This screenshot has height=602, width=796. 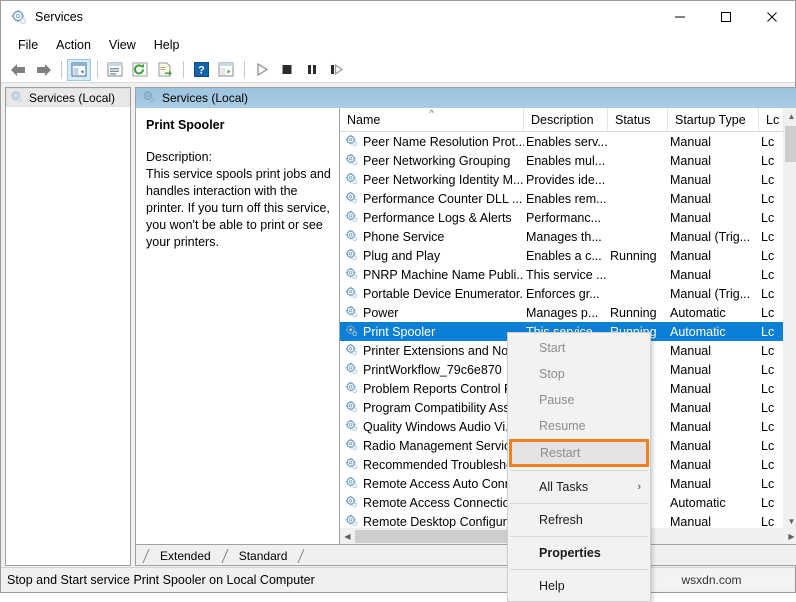 What do you see at coordinates (122, 45) in the screenshot?
I see `menu-view: View` at bounding box center [122, 45].